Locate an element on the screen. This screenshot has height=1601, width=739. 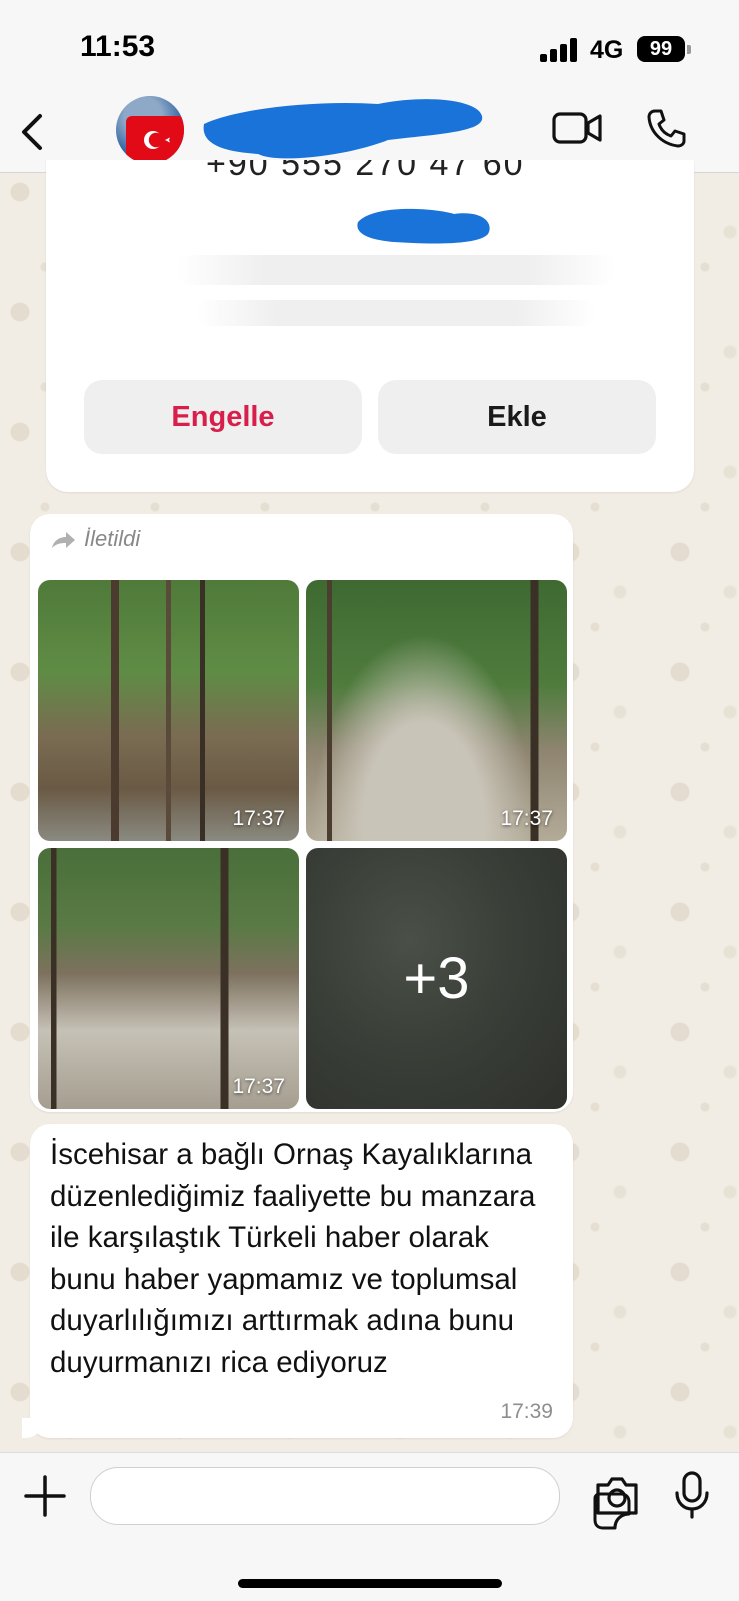
more-photos-count: +3 is located at coordinates (436, 978).